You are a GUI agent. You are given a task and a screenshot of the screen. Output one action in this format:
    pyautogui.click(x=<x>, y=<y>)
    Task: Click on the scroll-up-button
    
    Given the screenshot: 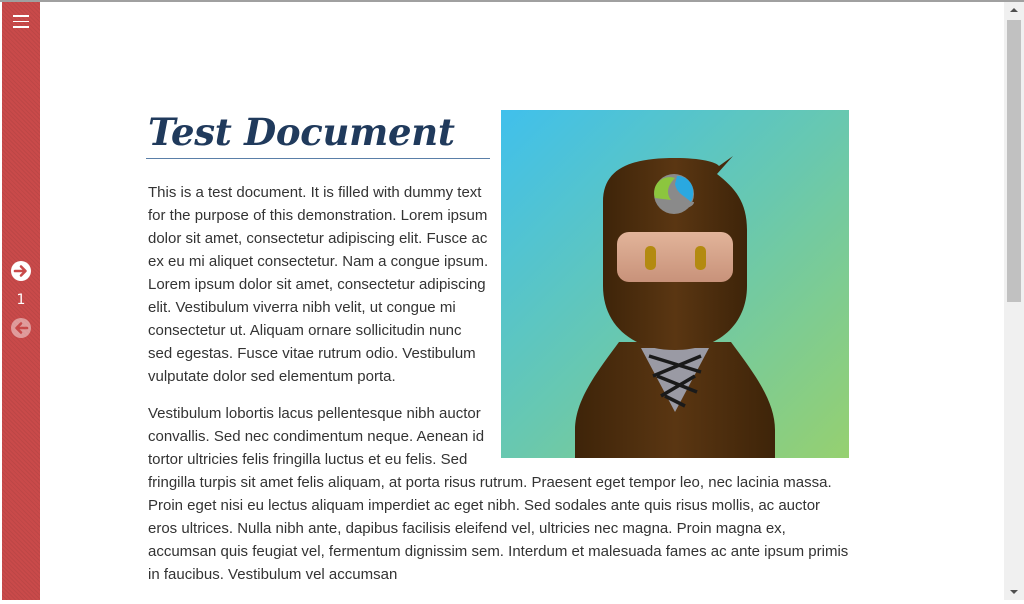 What is the action you would take?
    pyautogui.click(x=1014, y=10)
    